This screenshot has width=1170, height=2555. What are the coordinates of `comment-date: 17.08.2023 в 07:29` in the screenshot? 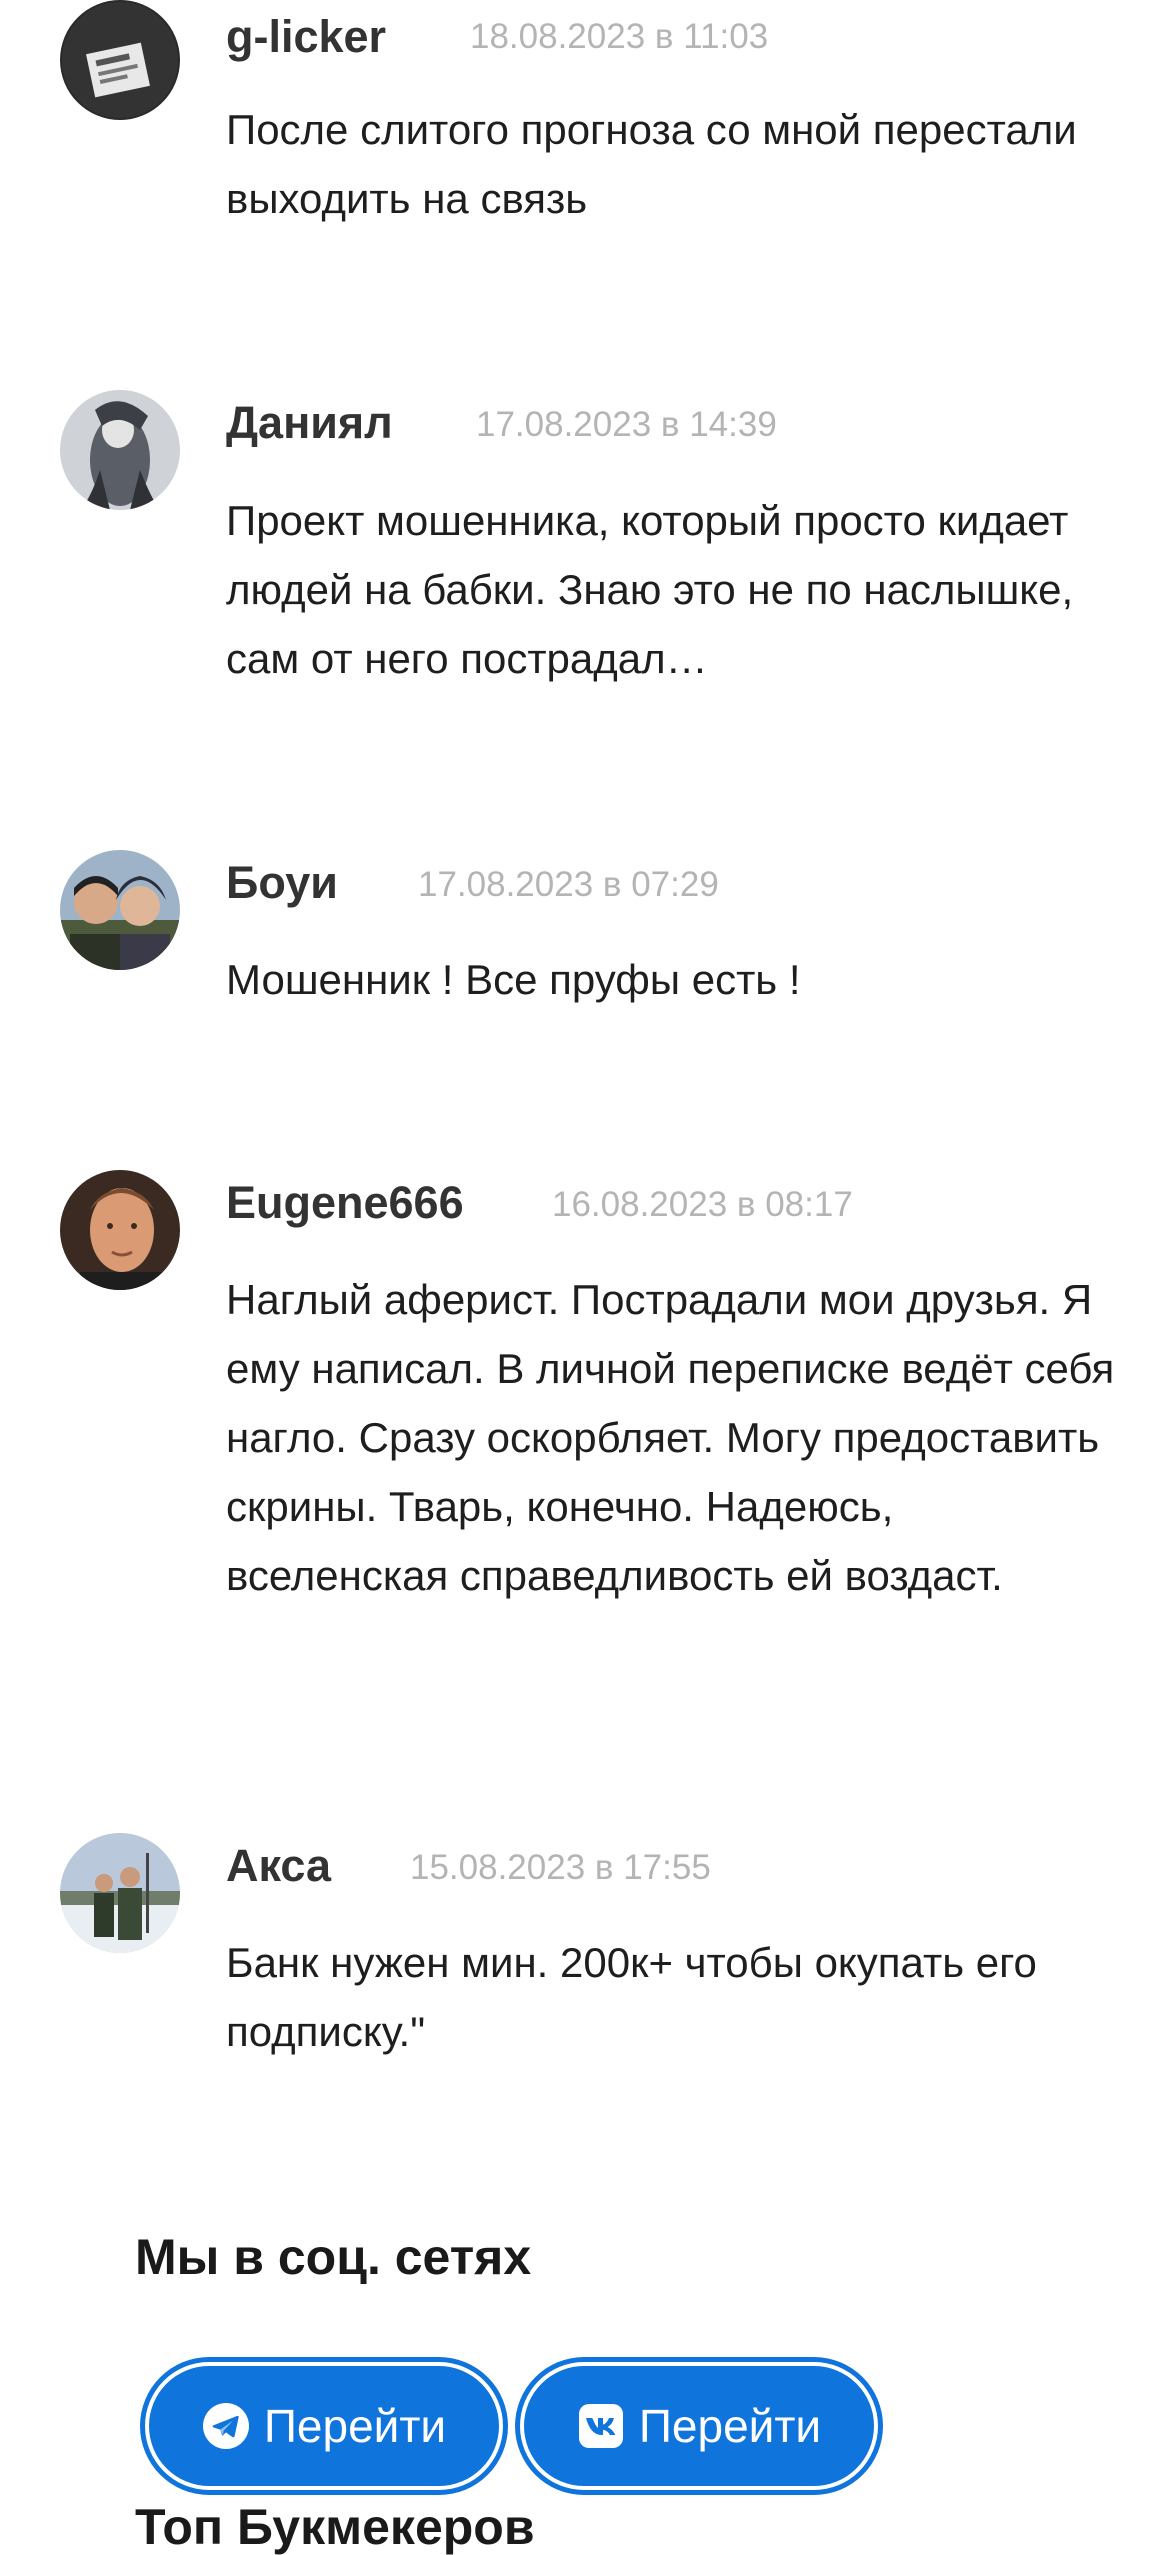 It's located at (568, 884).